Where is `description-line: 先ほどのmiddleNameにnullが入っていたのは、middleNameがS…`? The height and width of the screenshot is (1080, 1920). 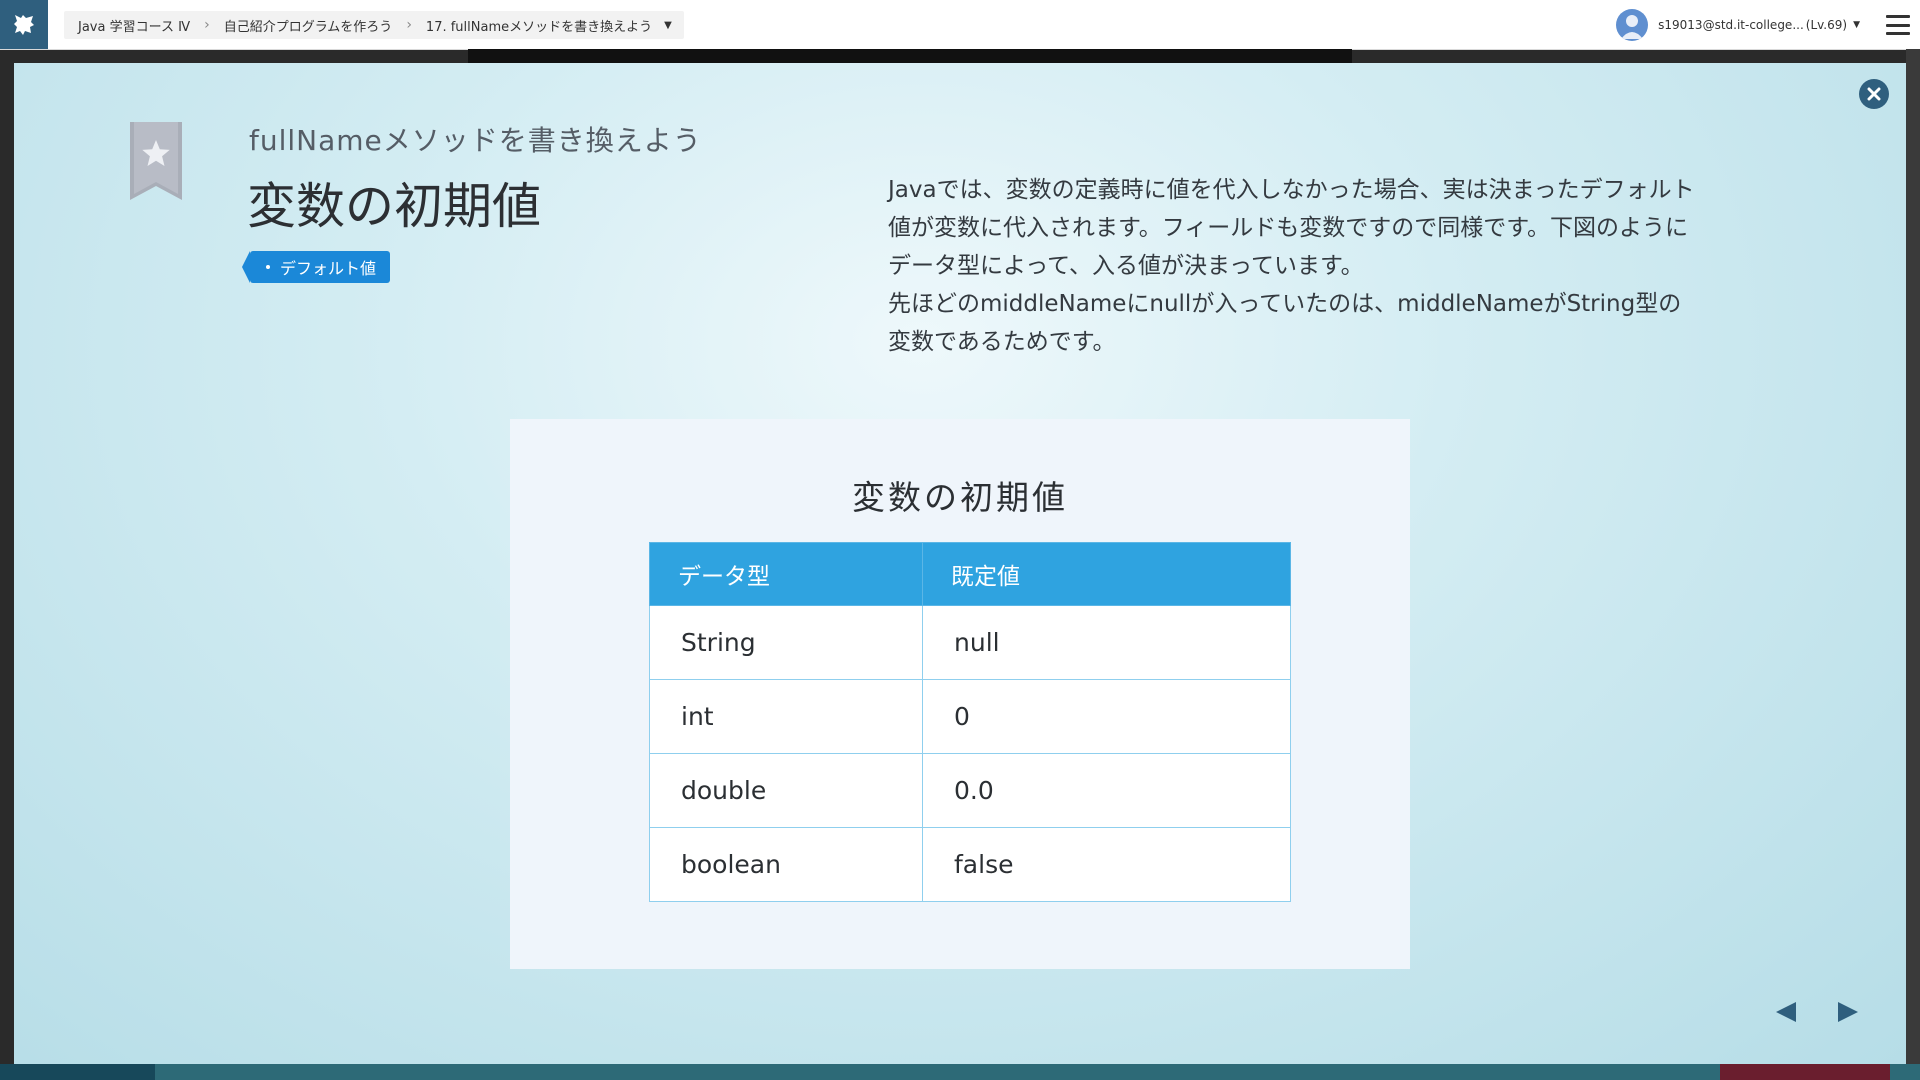
description-line: 先ほどのmiddleNameにnullが入っていたのは、middleNameがS… is located at coordinates (1285, 304).